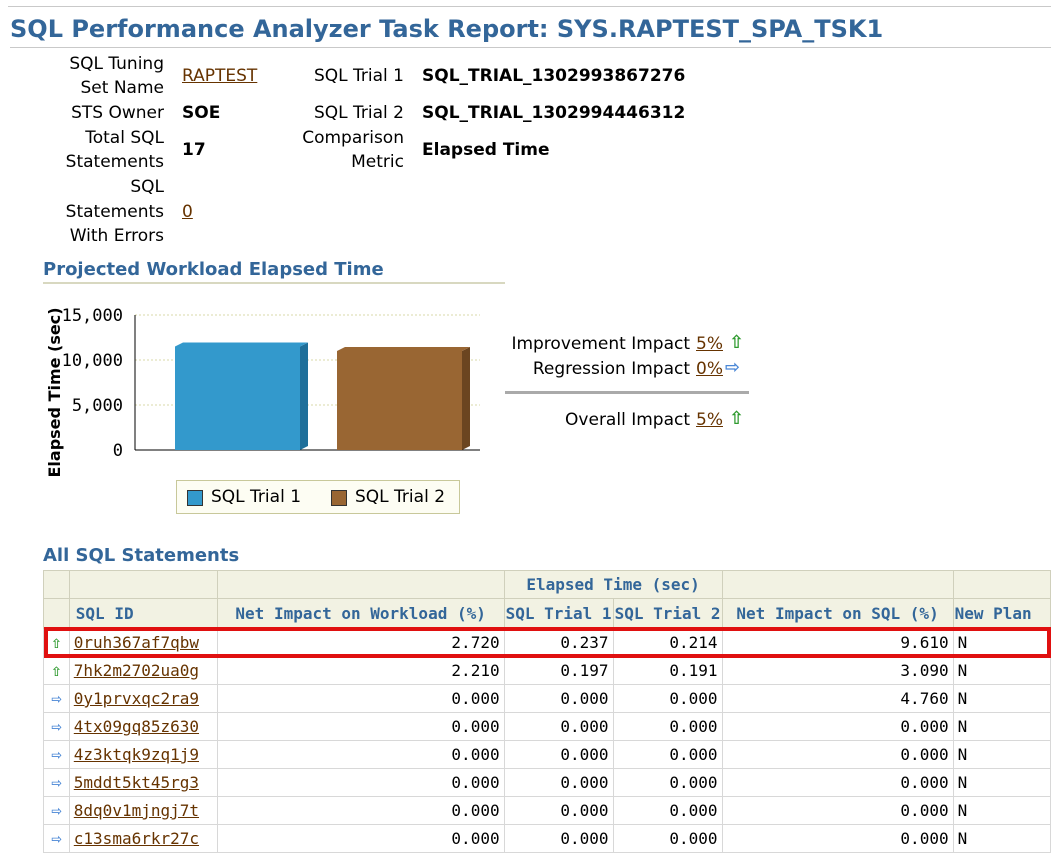 The width and height of the screenshot is (1051, 867). I want to click on workload-section-title: Projected Workload Elapsed Time, so click(213, 269).